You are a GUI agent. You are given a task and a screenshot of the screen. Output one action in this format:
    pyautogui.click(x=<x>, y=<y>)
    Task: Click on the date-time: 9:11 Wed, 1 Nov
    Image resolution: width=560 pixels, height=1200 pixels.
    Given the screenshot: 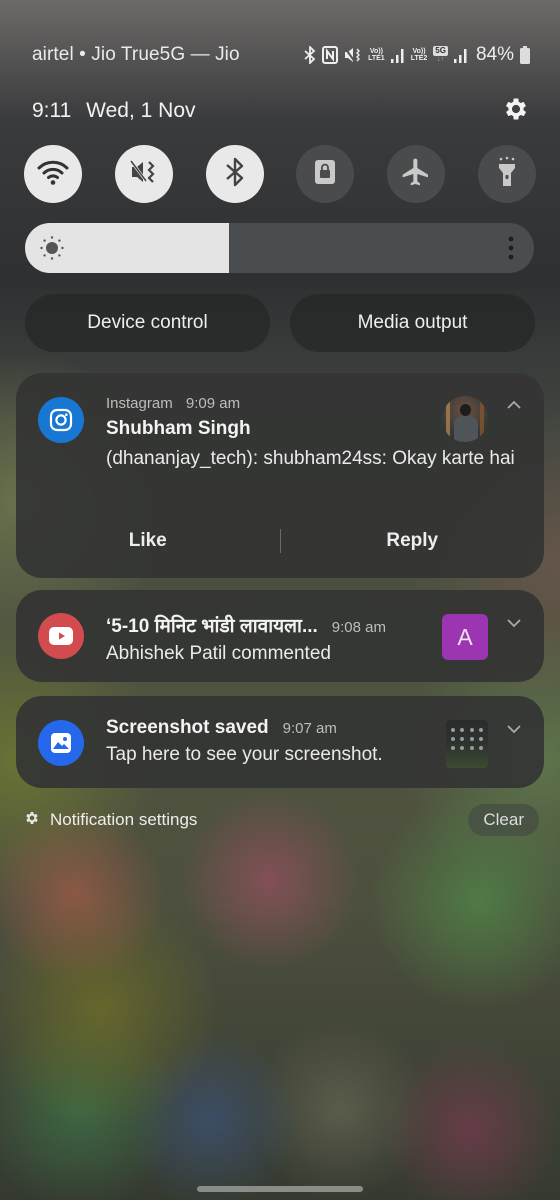 What is the action you would take?
    pyautogui.click(x=114, y=111)
    